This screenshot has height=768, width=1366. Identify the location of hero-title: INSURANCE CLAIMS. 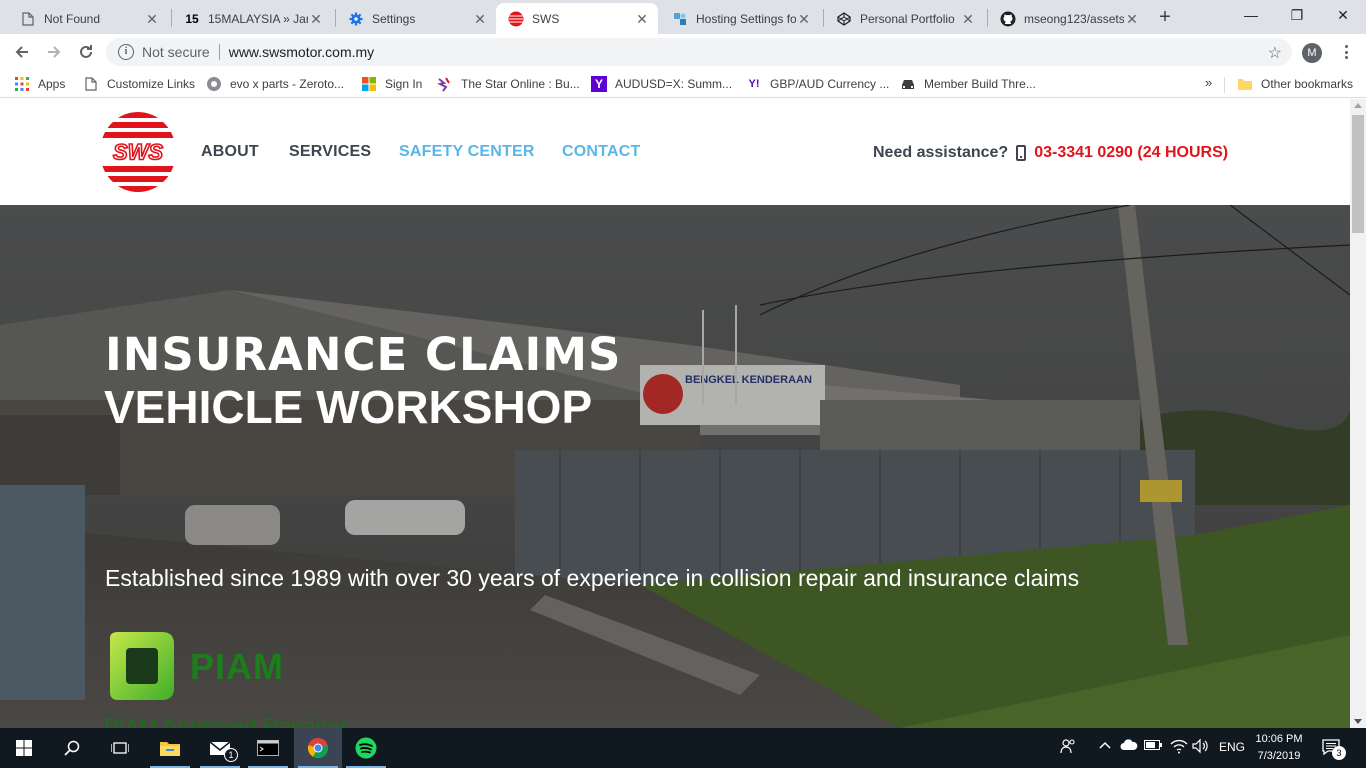
(363, 354).